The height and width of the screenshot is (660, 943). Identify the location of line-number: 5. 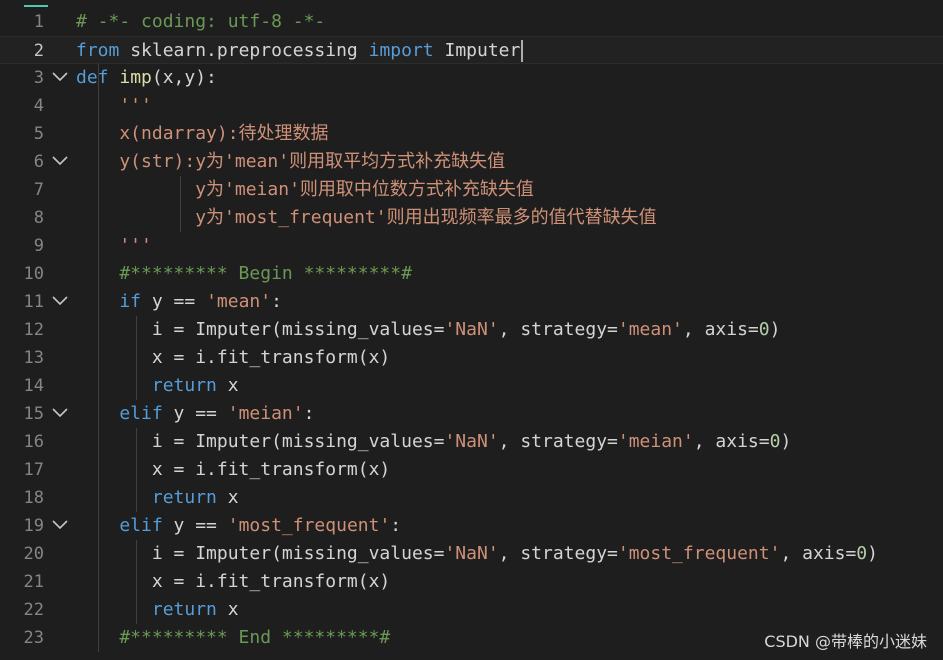
(38, 134).